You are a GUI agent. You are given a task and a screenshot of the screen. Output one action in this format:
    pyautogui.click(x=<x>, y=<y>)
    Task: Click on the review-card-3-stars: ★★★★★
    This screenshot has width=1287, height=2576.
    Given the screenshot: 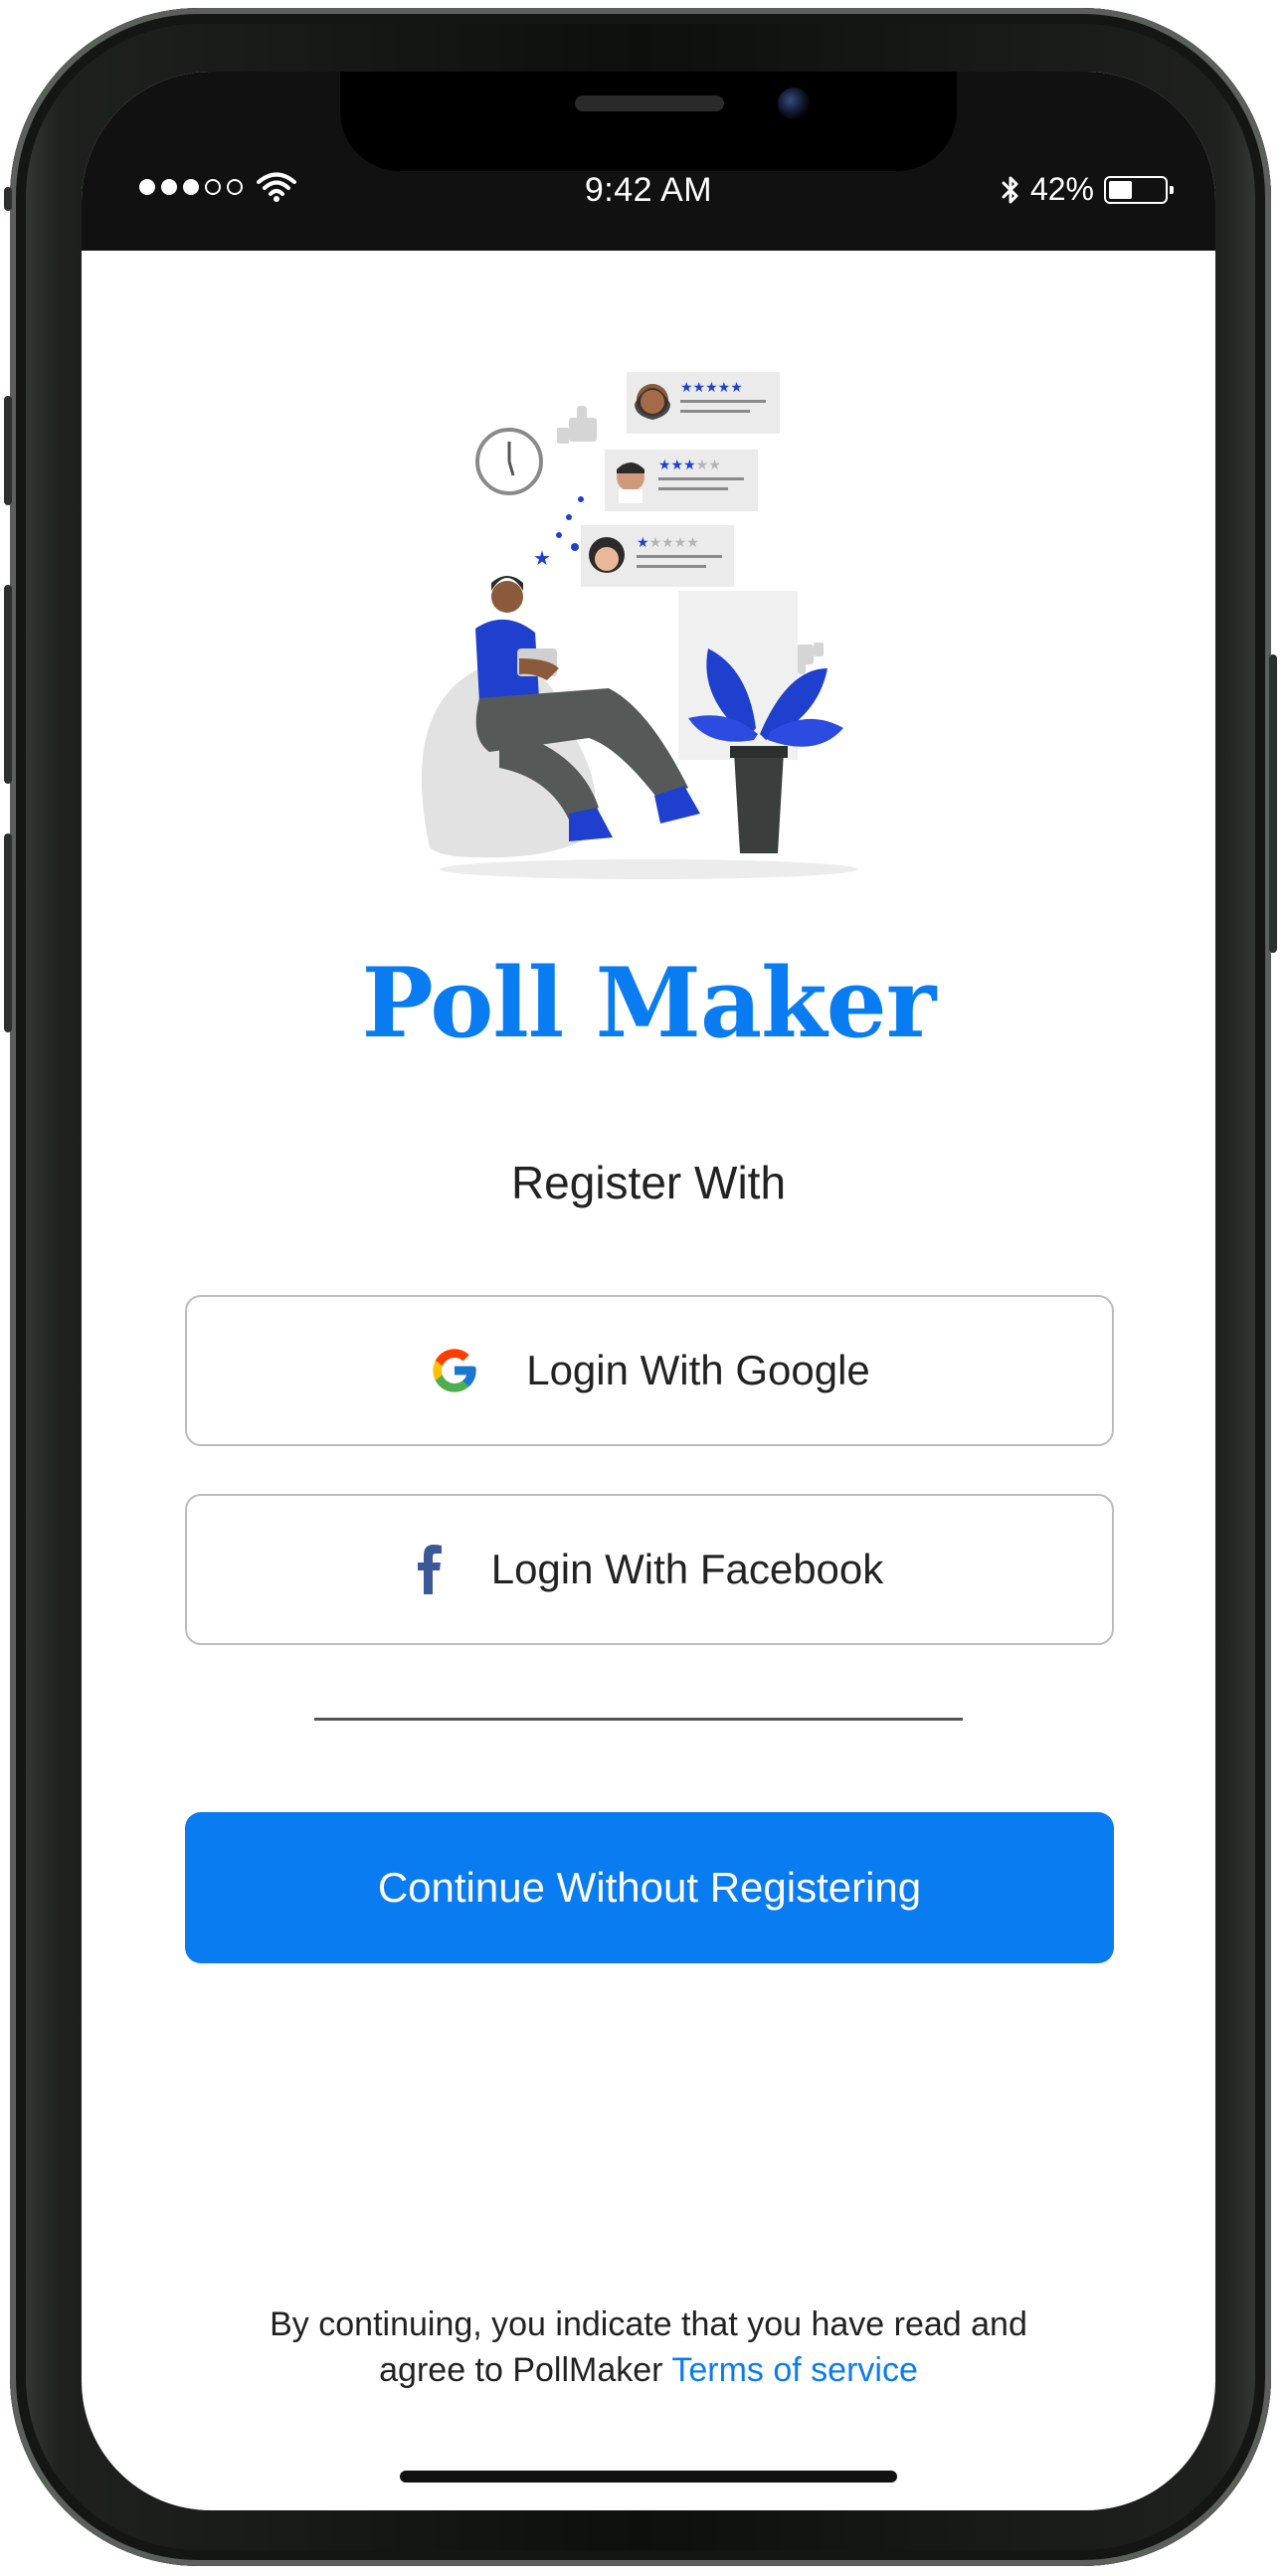 What is the action you would take?
    pyautogui.click(x=681, y=480)
    